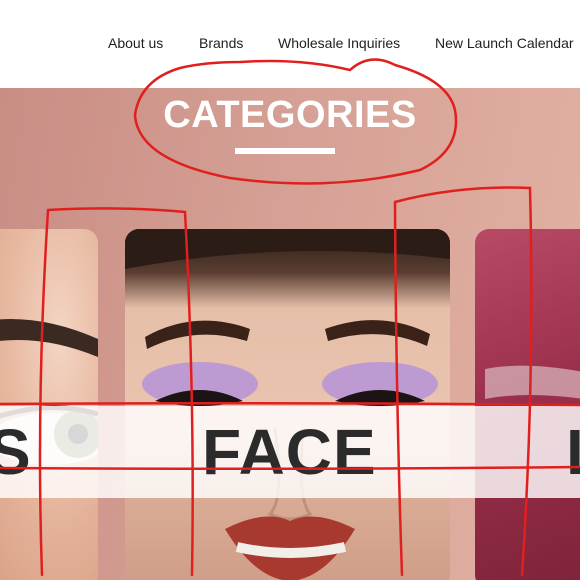 This screenshot has height=580, width=580. Describe the element at coordinates (532, 382) in the screenshot. I see `lips-image` at that location.